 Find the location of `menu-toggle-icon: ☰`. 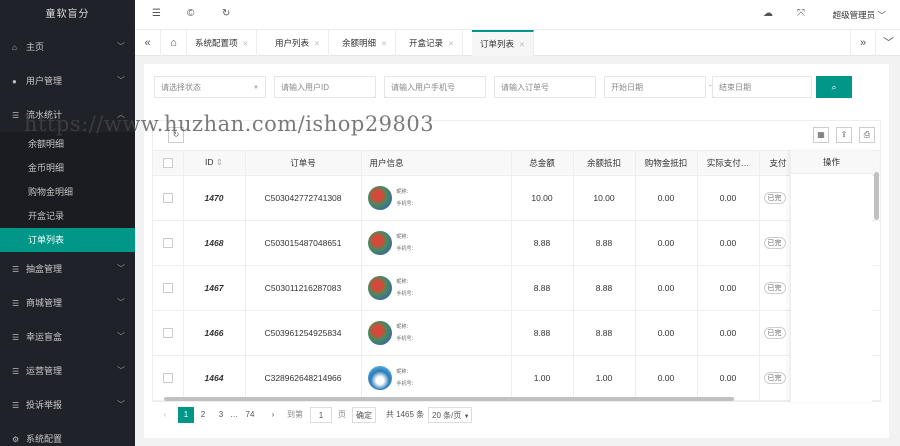

menu-toggle-icon: ☰ is located at coordinates (156, 13).